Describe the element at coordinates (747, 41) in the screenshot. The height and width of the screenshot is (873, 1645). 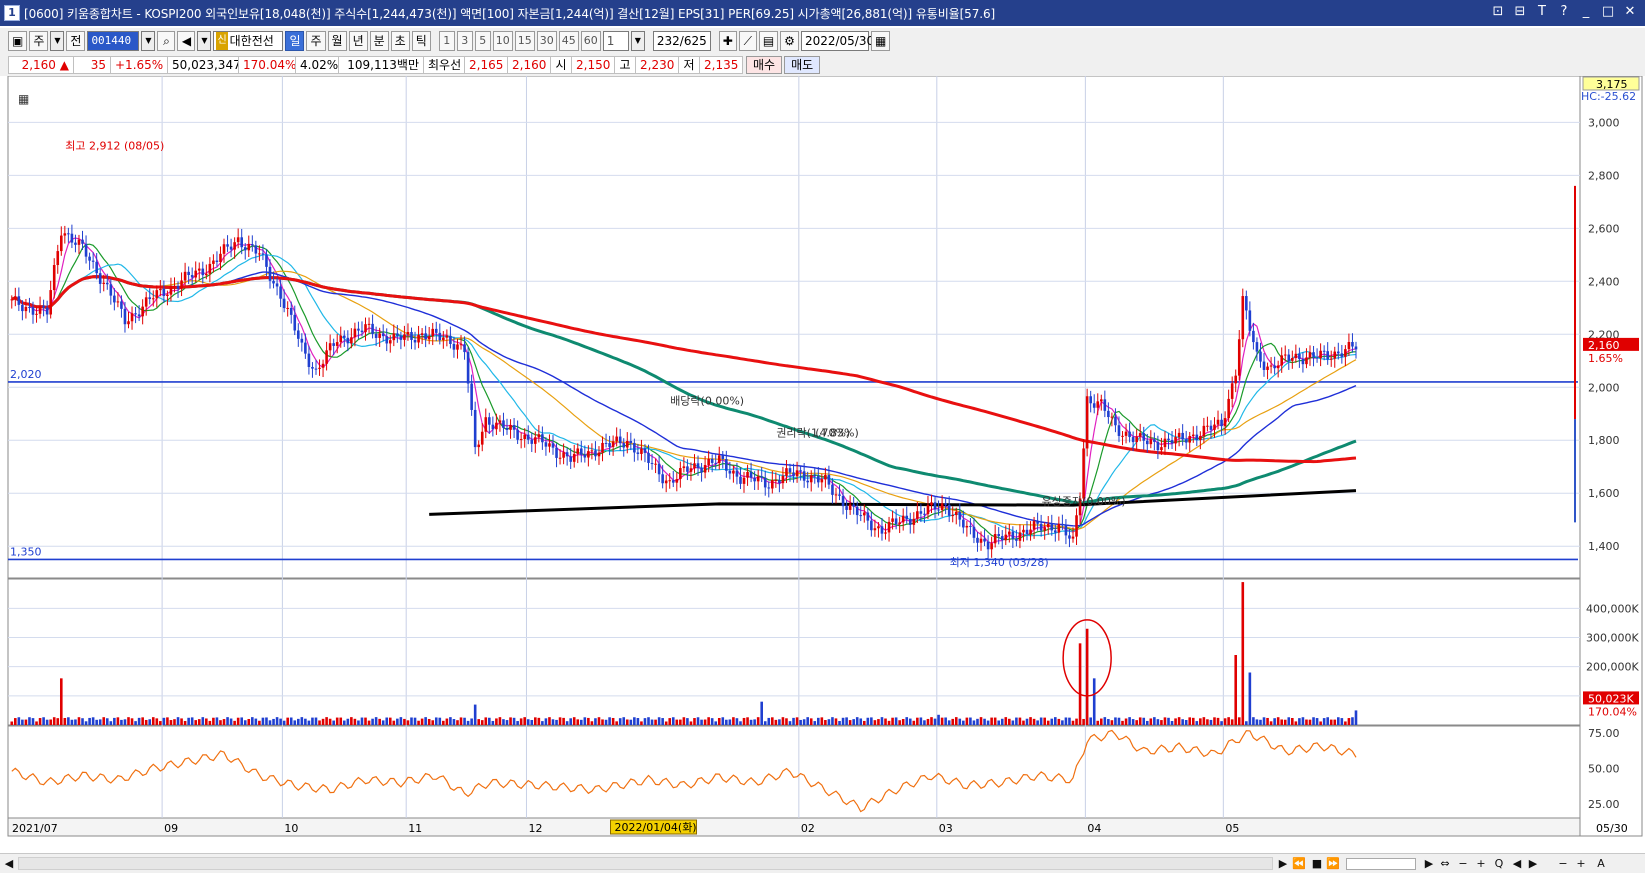
I see `draw-tool-icon: ⟋` at that location.